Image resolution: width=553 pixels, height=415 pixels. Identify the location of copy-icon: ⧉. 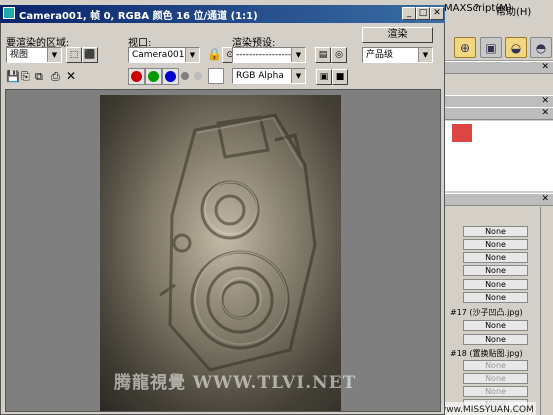
(39, 77).